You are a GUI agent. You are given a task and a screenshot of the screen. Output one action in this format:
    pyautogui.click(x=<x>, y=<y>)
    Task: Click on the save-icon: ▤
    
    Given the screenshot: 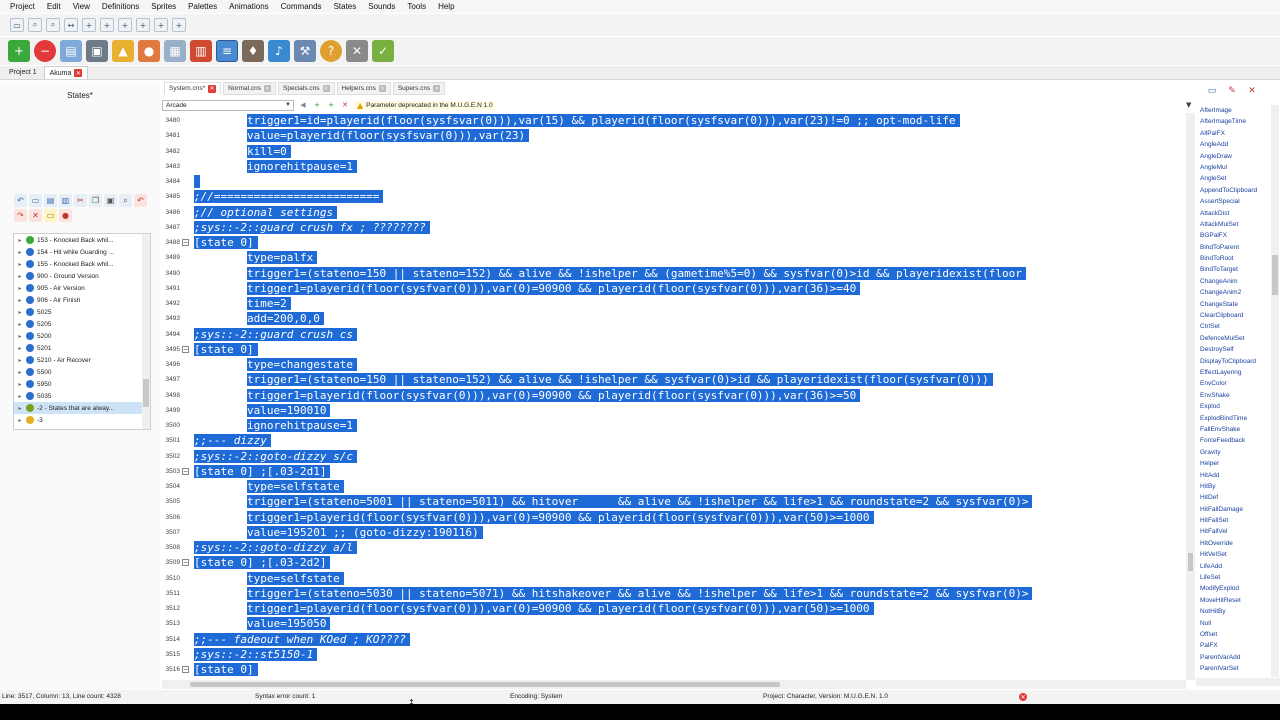 What is the action you would take?
    pyautogui.click(x=50, y=200)
    